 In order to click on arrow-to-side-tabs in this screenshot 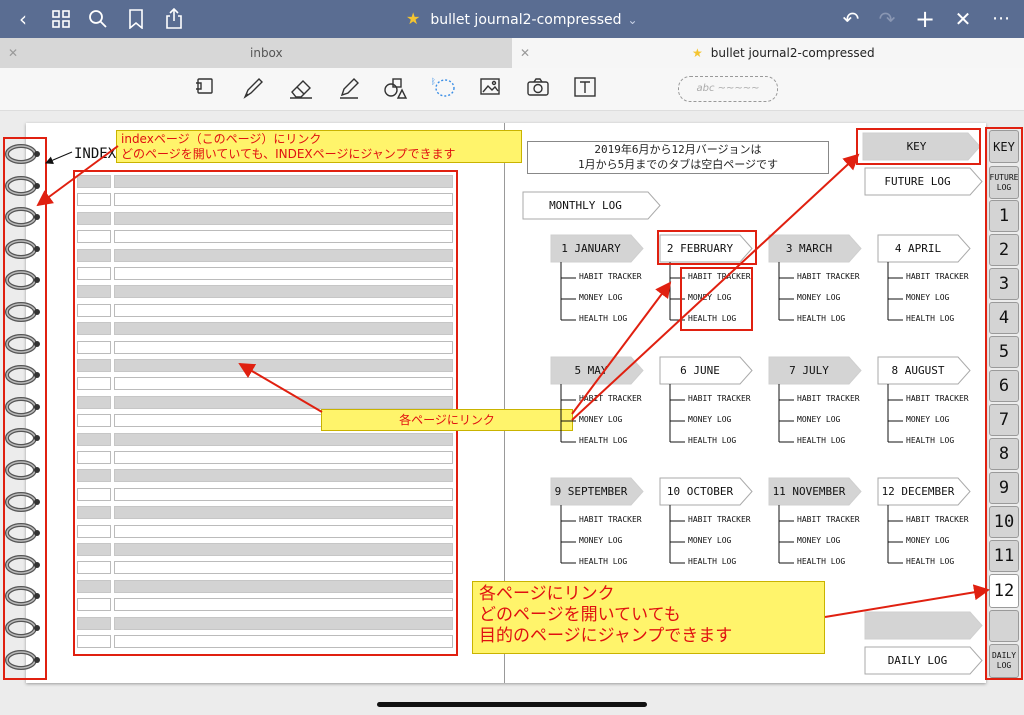, I will do `click(907, 601)`.